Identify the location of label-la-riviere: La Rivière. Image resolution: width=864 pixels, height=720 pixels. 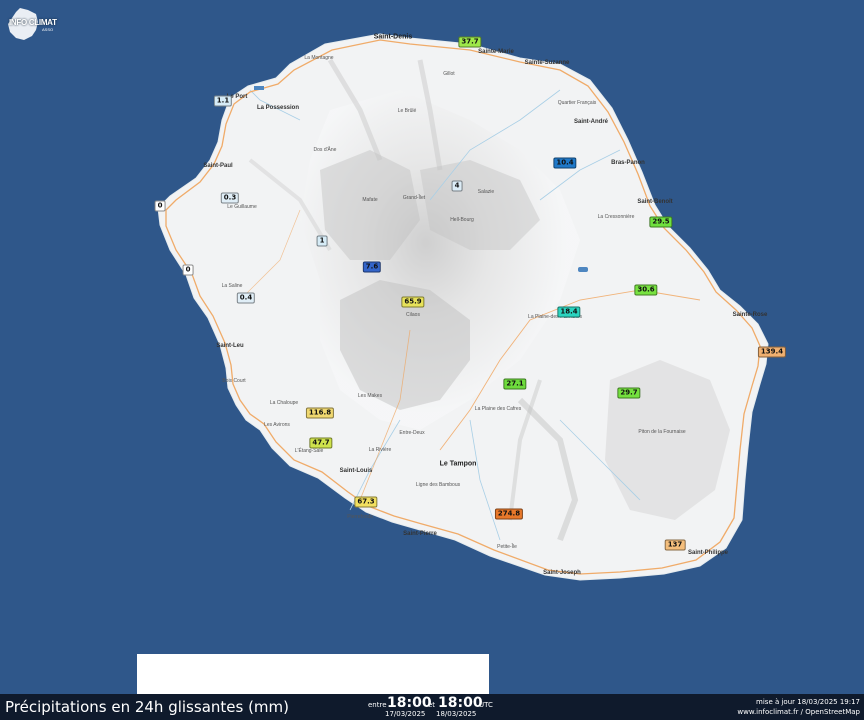
(380, 450).